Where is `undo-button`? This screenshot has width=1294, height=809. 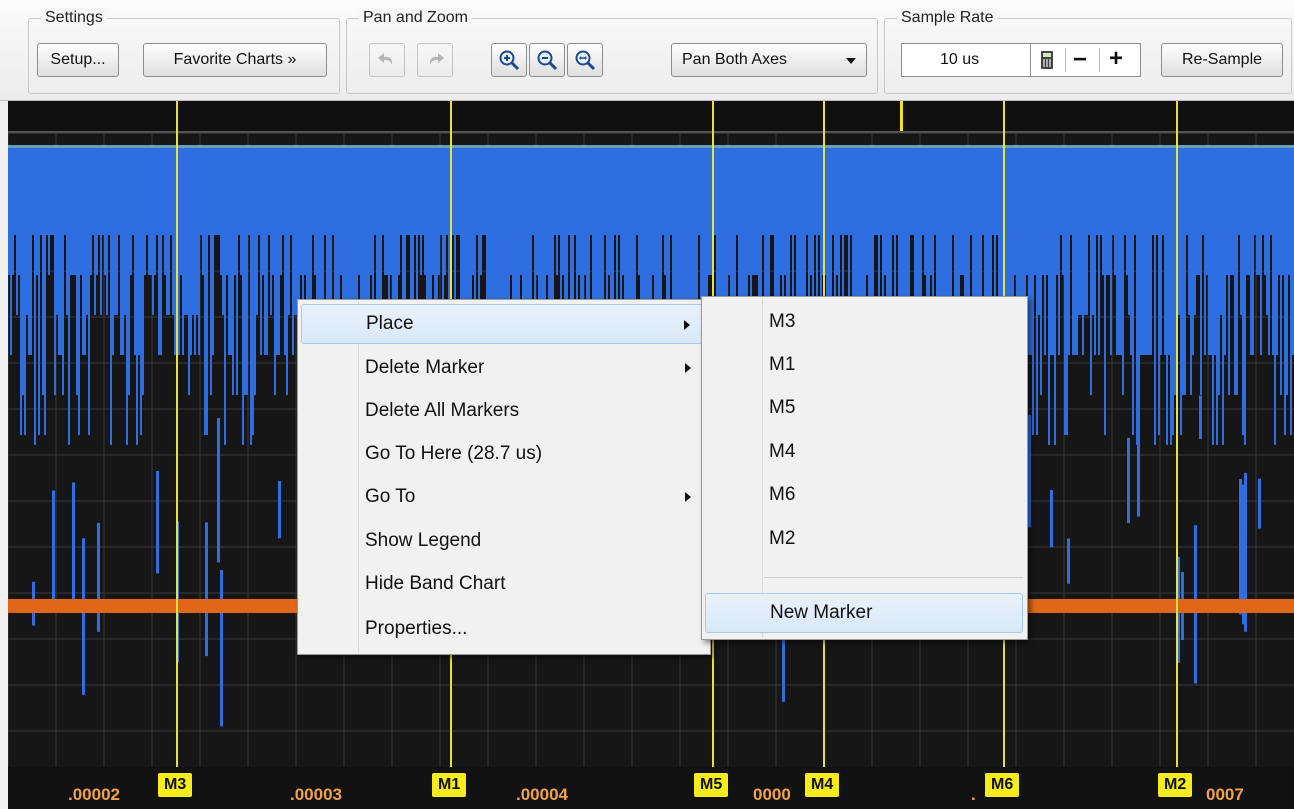 undo-button is located at coordinates (387, 60).